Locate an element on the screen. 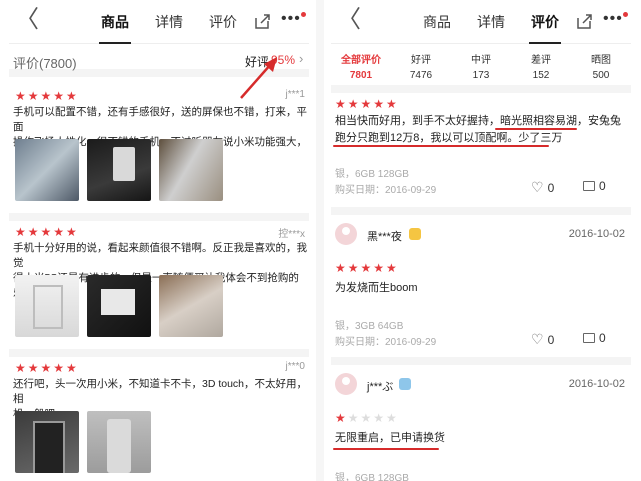 Image resolution: width=641 pixels, height=481 pixels. filter-all: 全部评价 7801 is located at coordinates (361, 65).